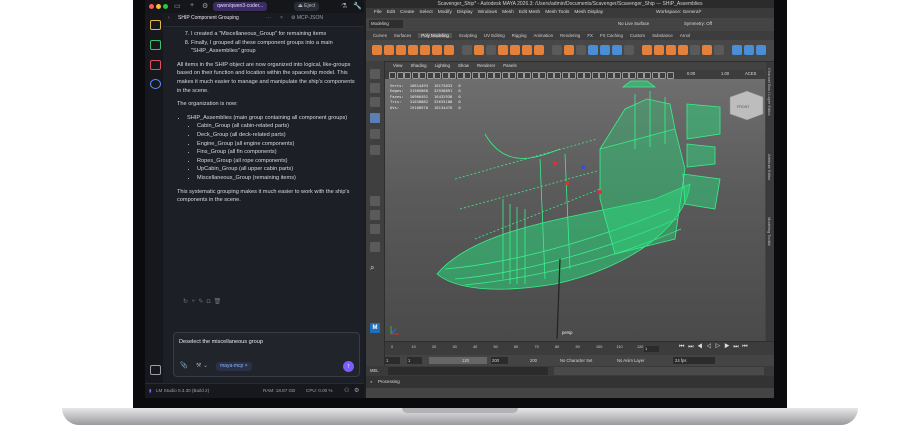 The width and height of the screenshot is (920, 425). Describe the element at coordinates (375, 215) in the screenshot. I see `four-pane-icon` at that location.